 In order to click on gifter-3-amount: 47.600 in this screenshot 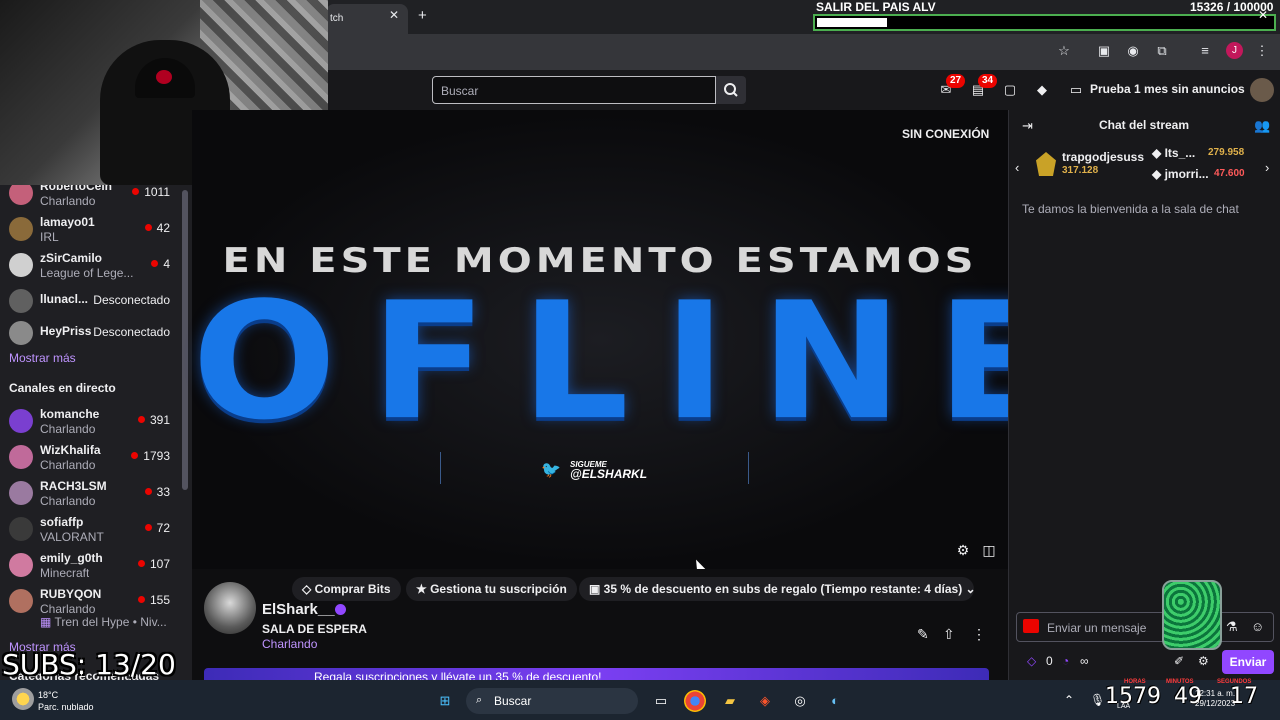, I will do `click(1229, 173)`.